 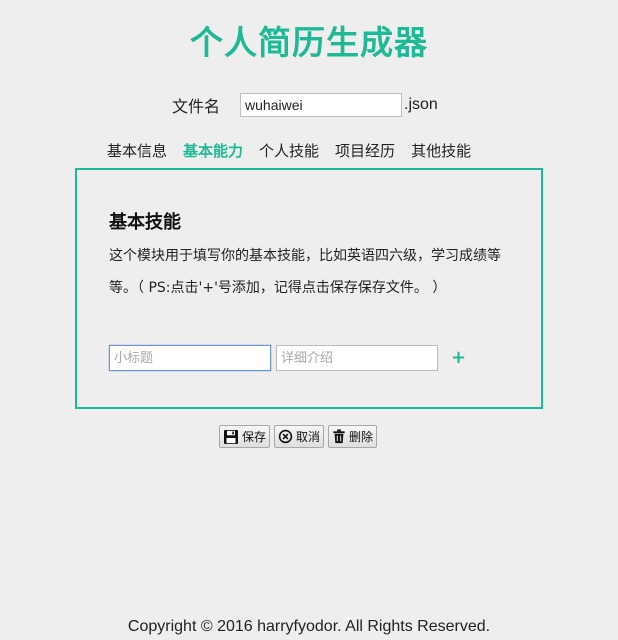 I want to click on tab-project-experience: 项目经历, so click(x=365, y=150).